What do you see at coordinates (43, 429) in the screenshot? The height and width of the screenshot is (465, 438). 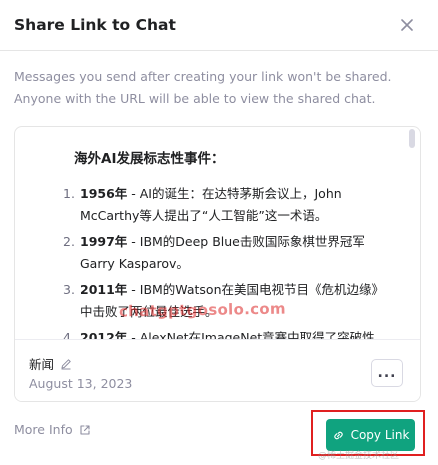 I see `more-info-label: More Info` at bounding box center [43, 429].